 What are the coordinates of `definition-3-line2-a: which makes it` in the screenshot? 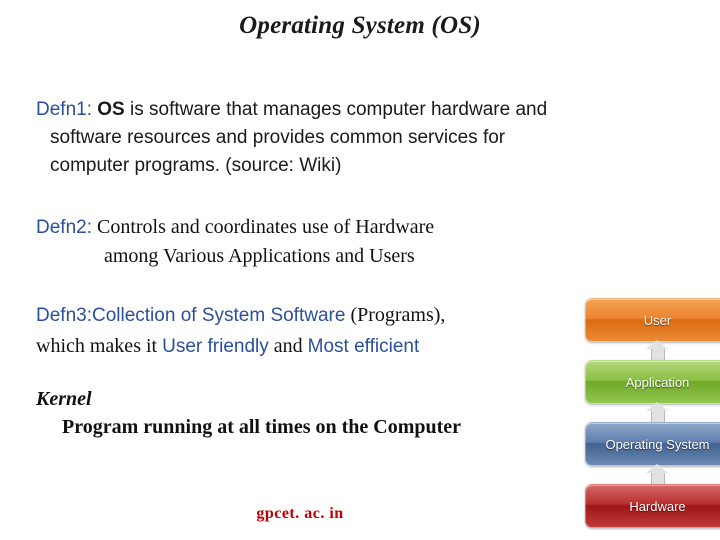 It's located at (99, 346).